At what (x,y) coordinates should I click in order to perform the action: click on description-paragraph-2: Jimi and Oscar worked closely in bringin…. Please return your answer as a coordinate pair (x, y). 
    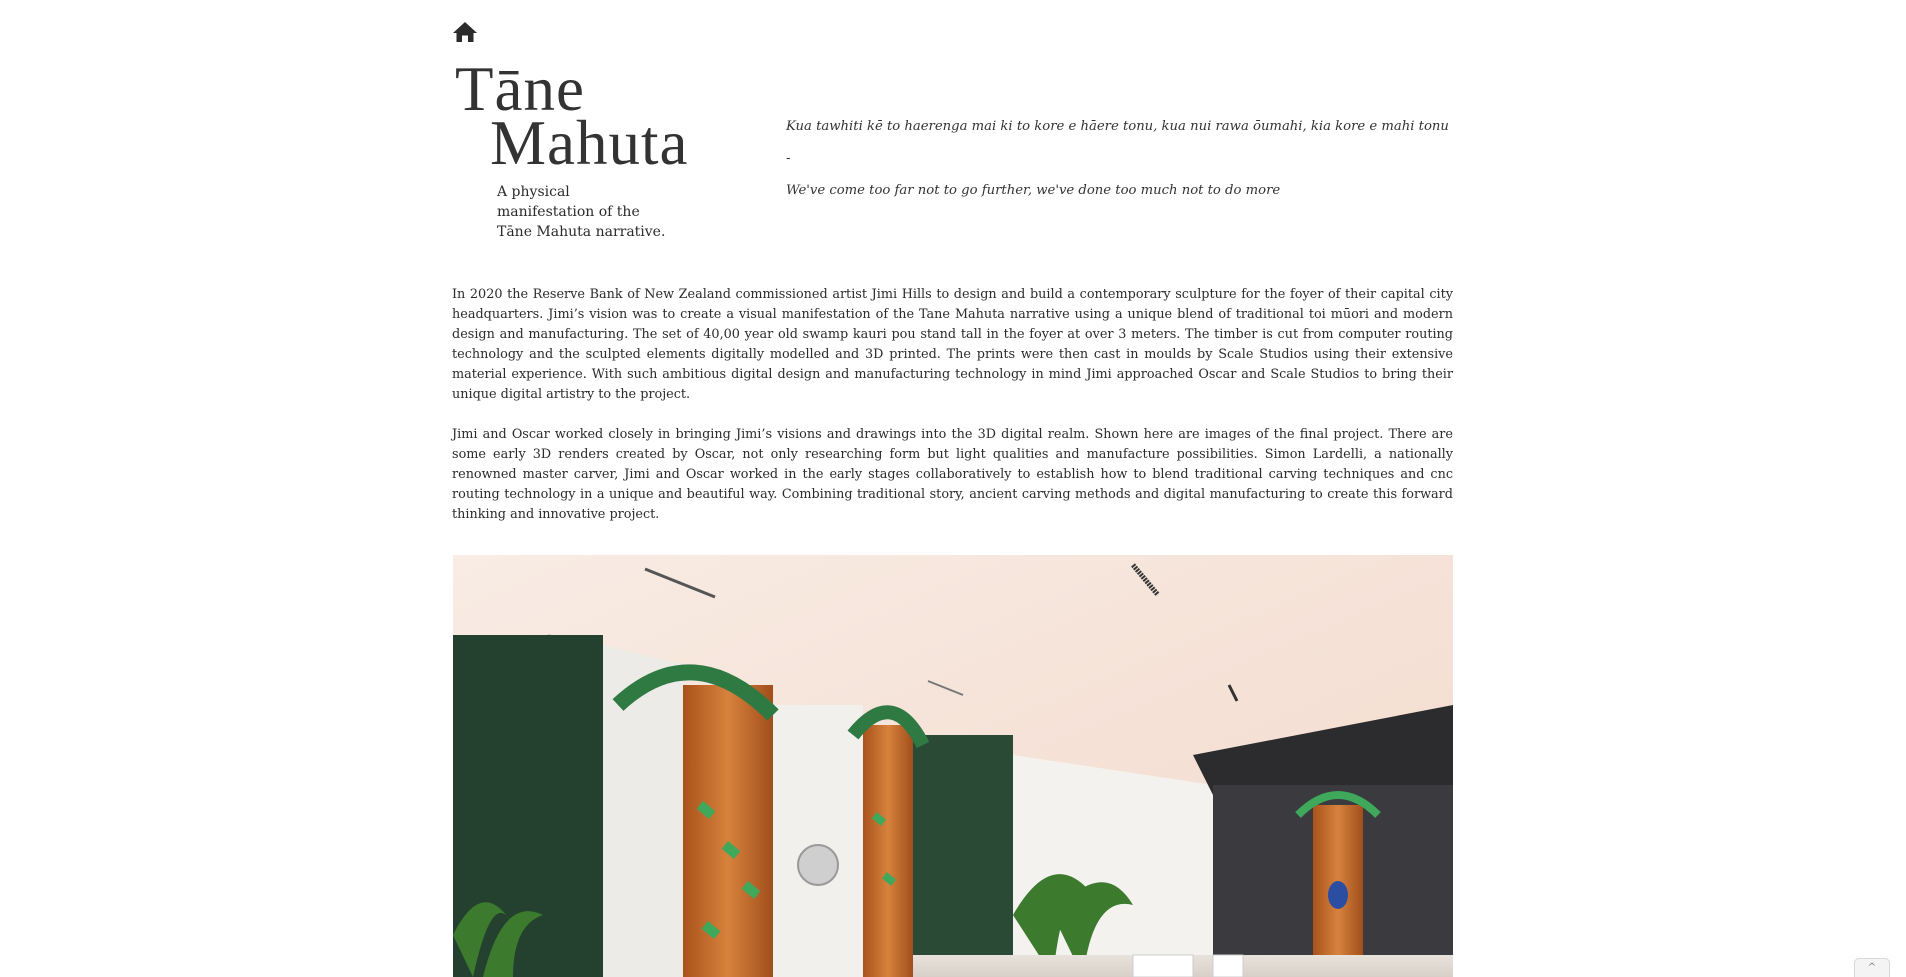
    Looking at the image, I should click on (952, 474).